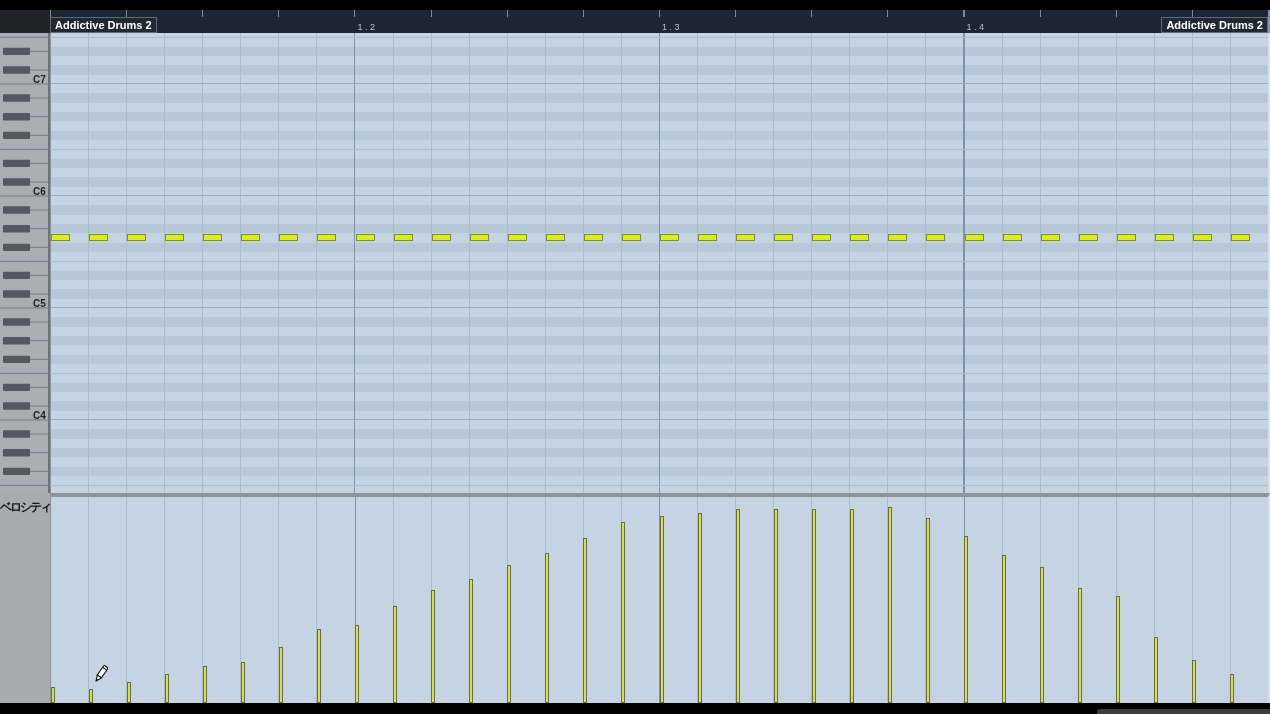 The height and width of the screenshot is (714, 1270). What do you see at coordinates (1183, 711) in the screenshot?
I see `scrollbar-thumb` at bounding box center [1183, 711].